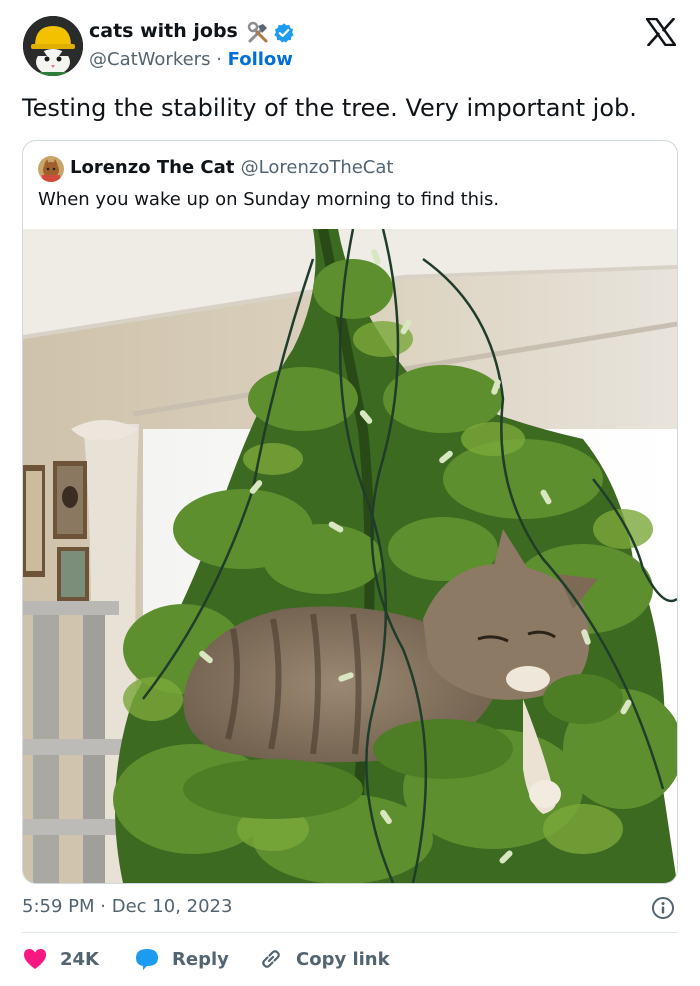 The height and width of the screenshot is (986, 700). I want to click on link-icon, so click(271, 959).